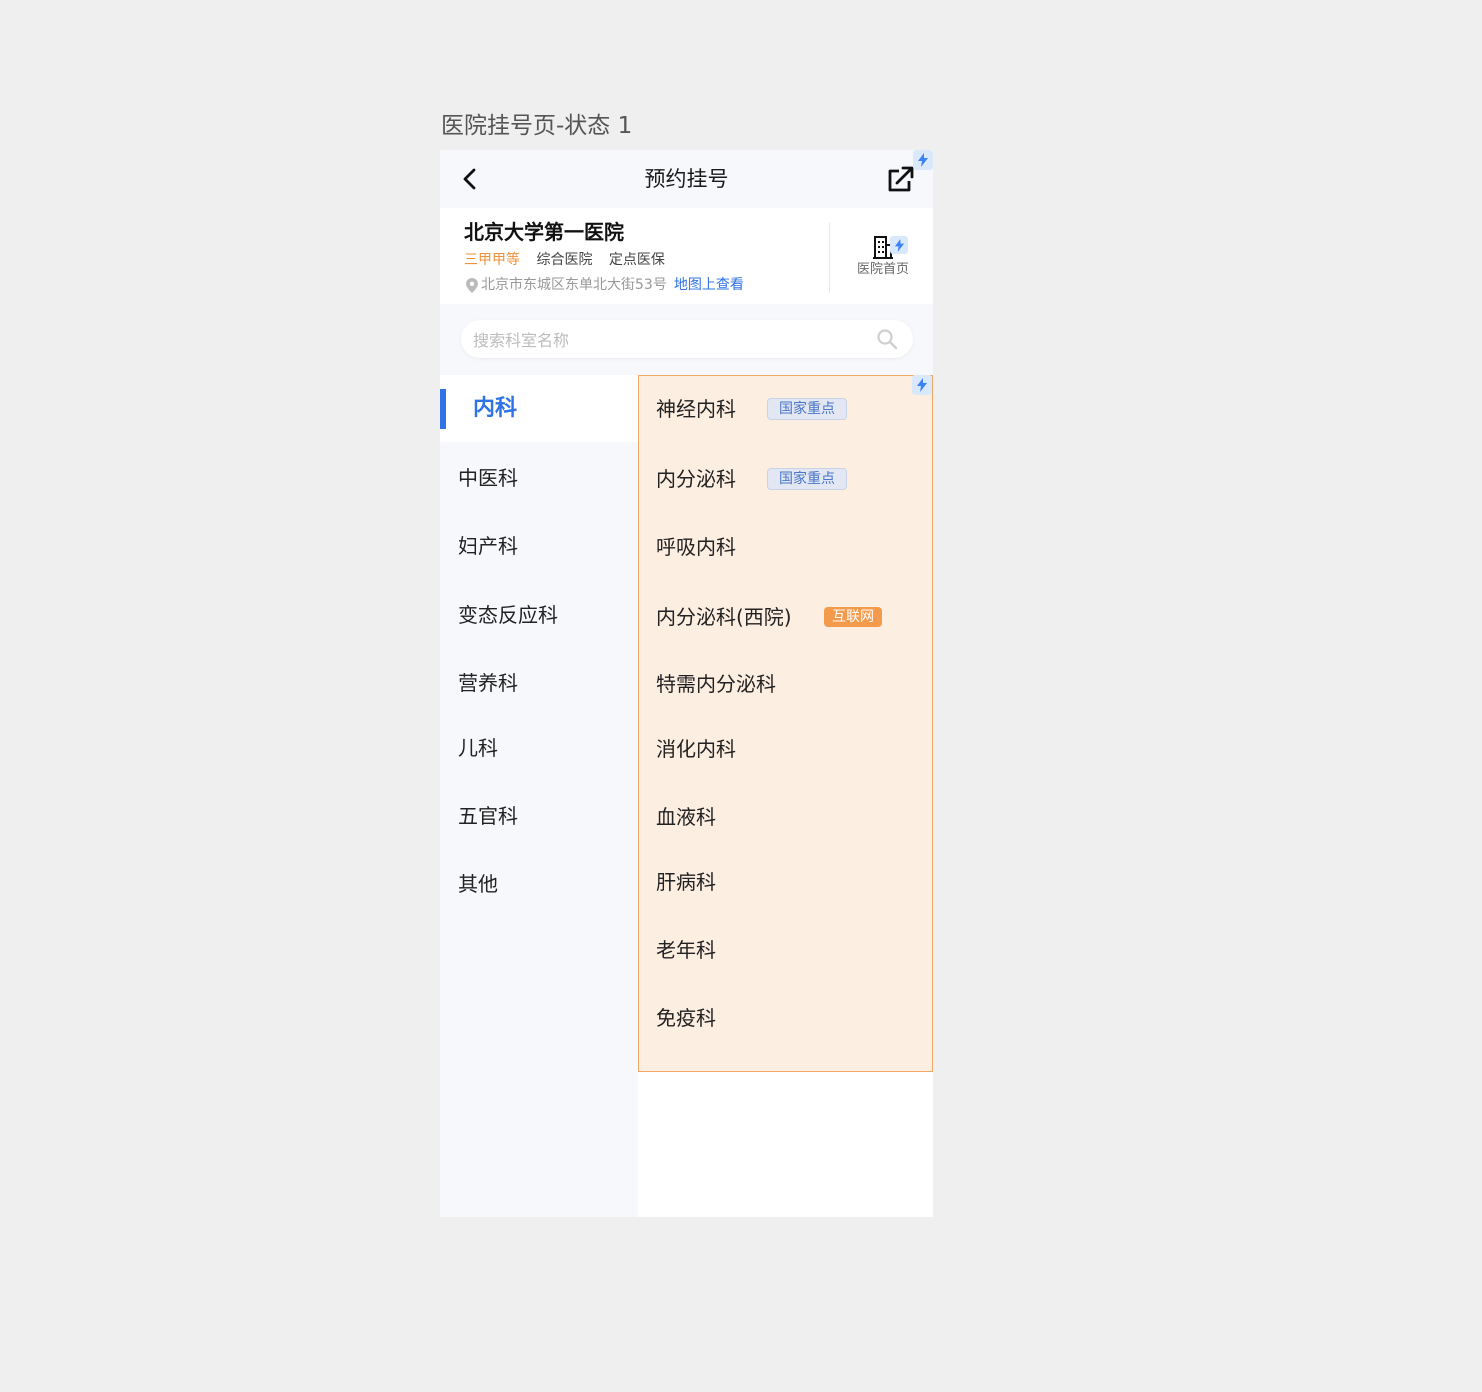  What do you see at coordinates (686, 882) in the screenshot?
I see `department-label: 肝病科` at bounding box center [686, 882].